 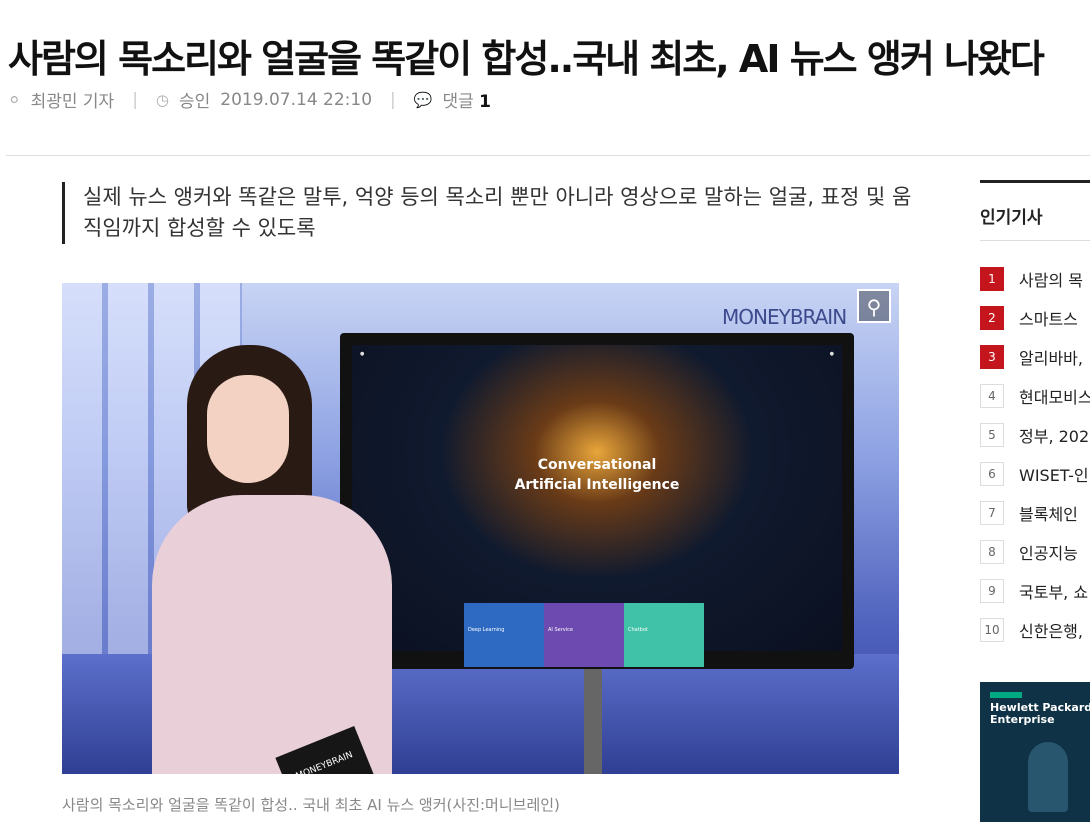 What do you see at coordinates (1048, 553) in the screenshot?
I see `popular-item-label: 인공지능` at bounding box center [1048, 553].